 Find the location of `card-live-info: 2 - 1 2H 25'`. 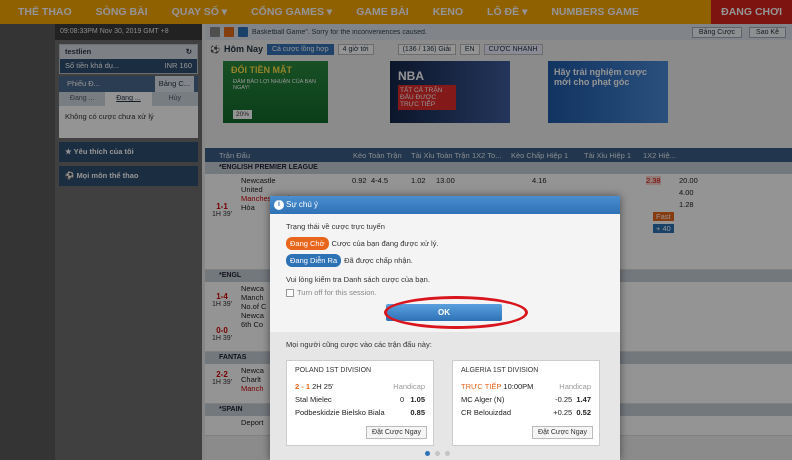

card-live-info: 2 - 1 2H 25' is located at coordinates (314, 386).